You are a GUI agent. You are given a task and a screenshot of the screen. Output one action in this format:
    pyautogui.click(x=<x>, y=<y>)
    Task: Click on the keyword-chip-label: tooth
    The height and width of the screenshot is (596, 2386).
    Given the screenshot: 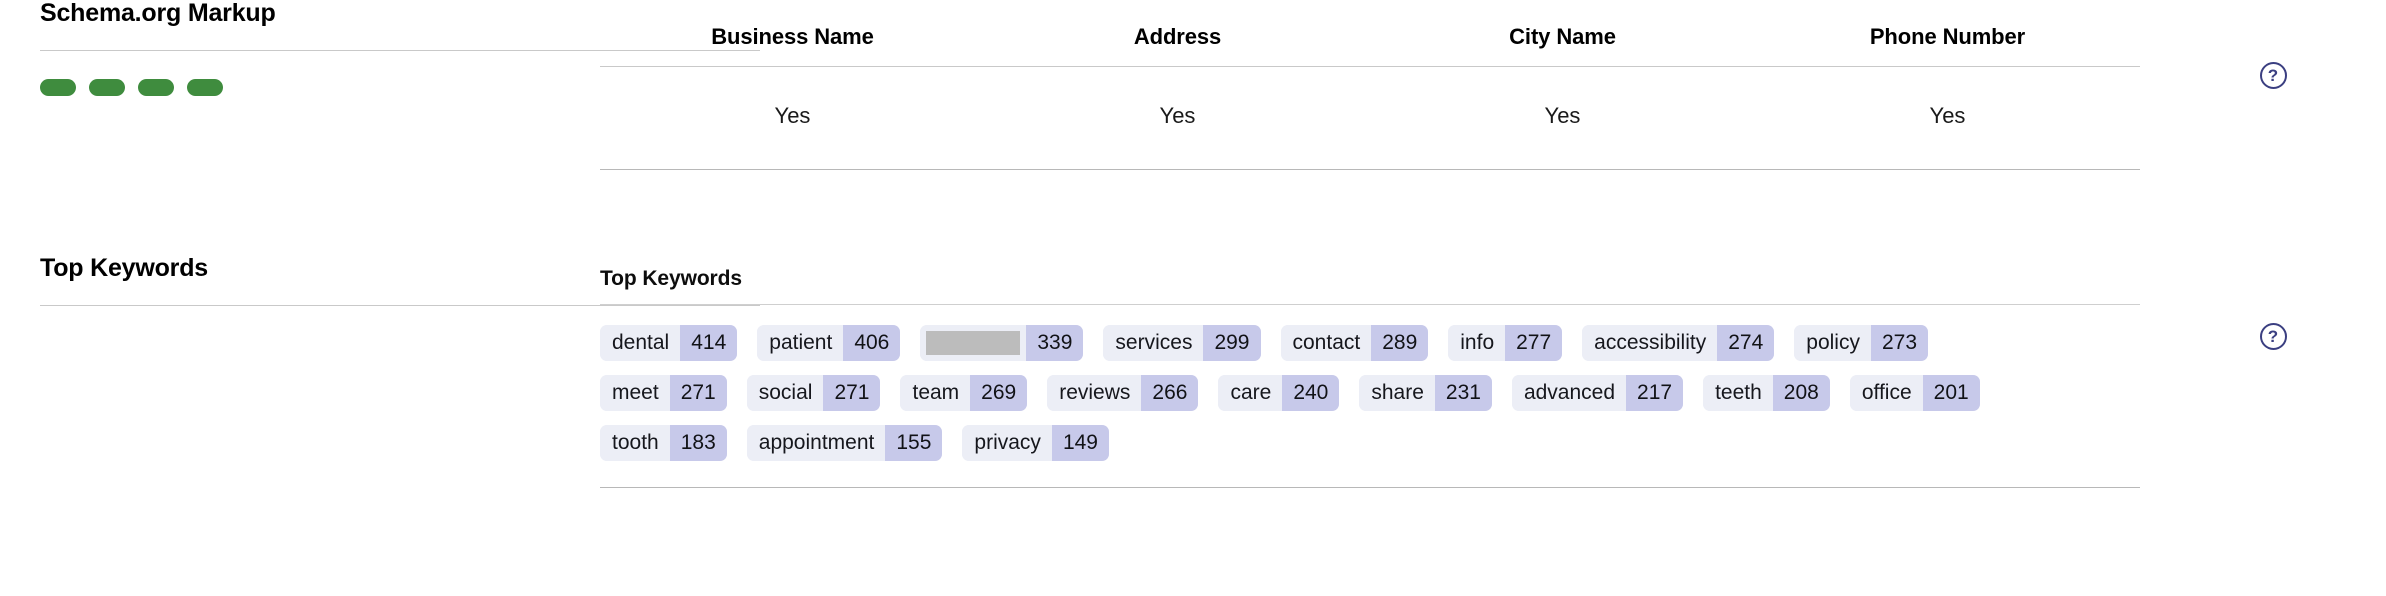 What is the action you would take?
    pyautogui.click(x=635, y=443)
    